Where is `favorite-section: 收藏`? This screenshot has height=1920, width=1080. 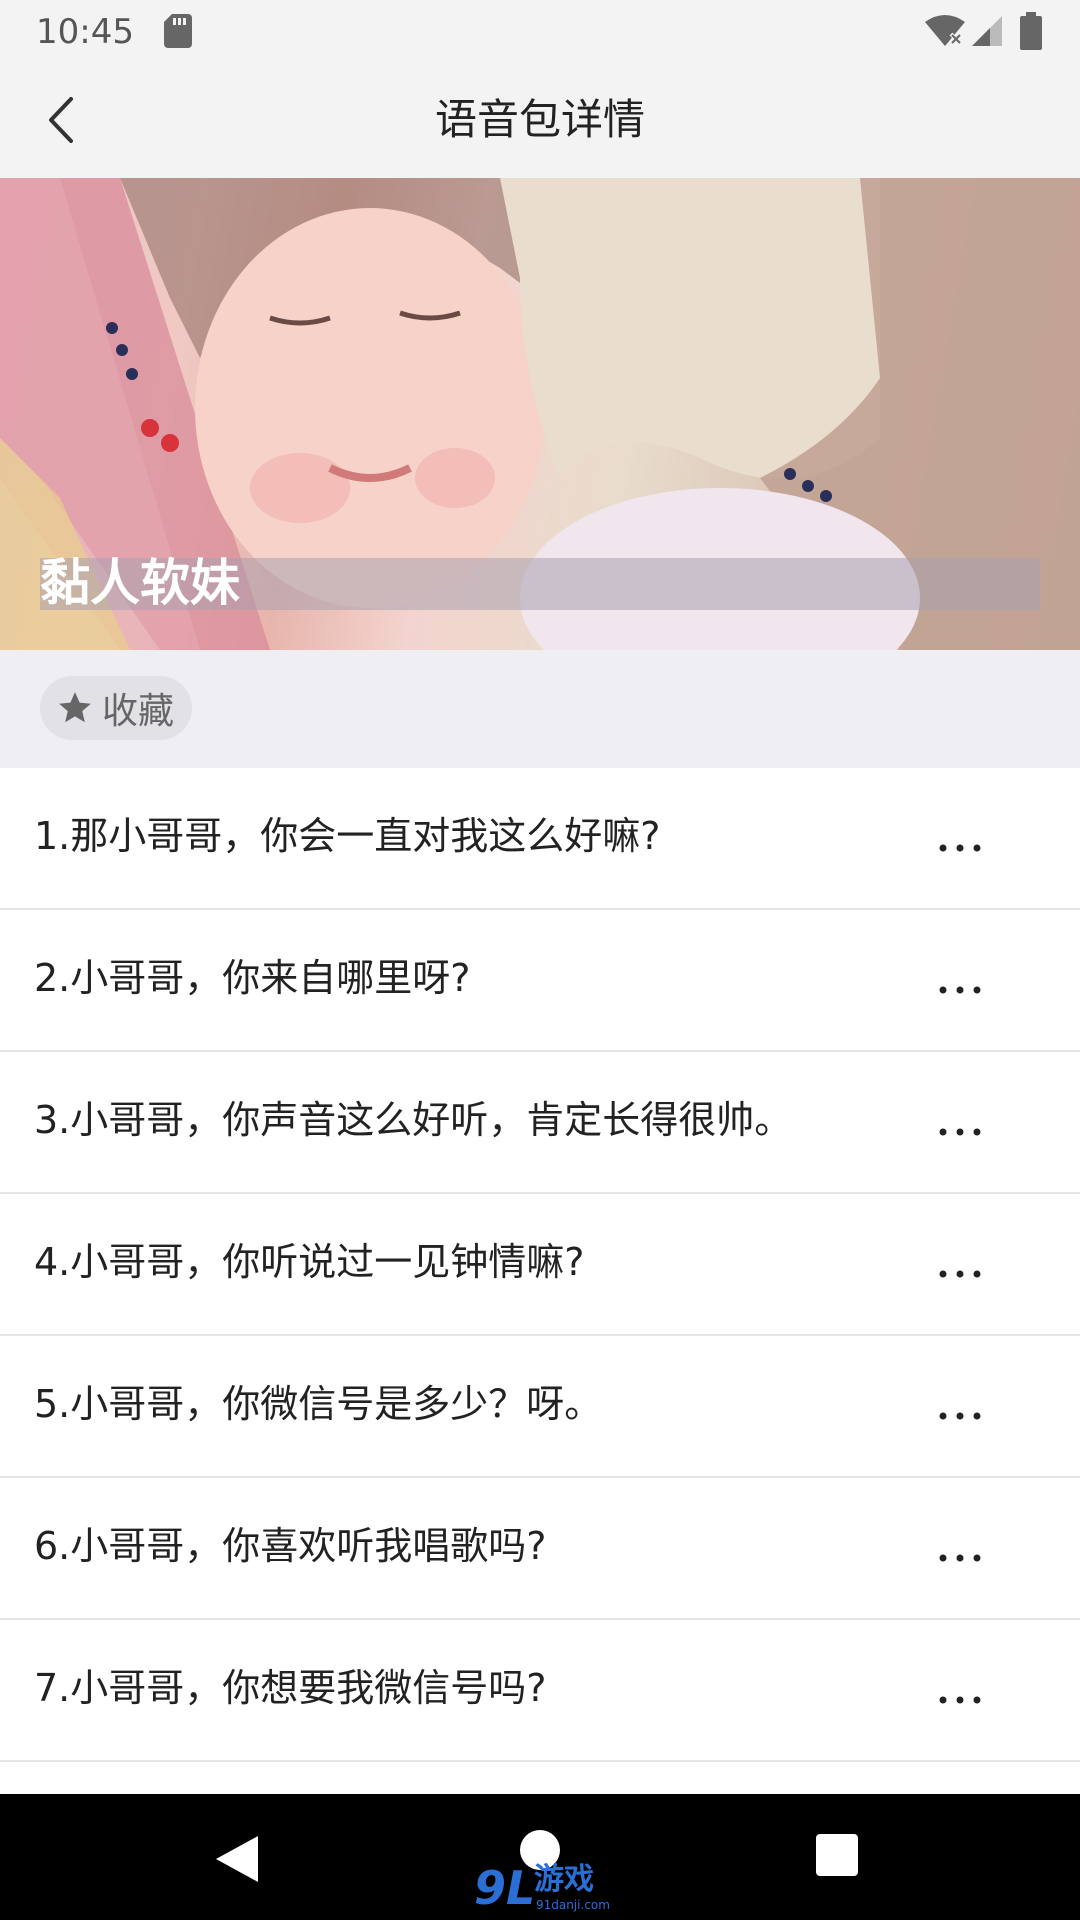 favorite-section: 收藏 is located at coordinates (540, 709).